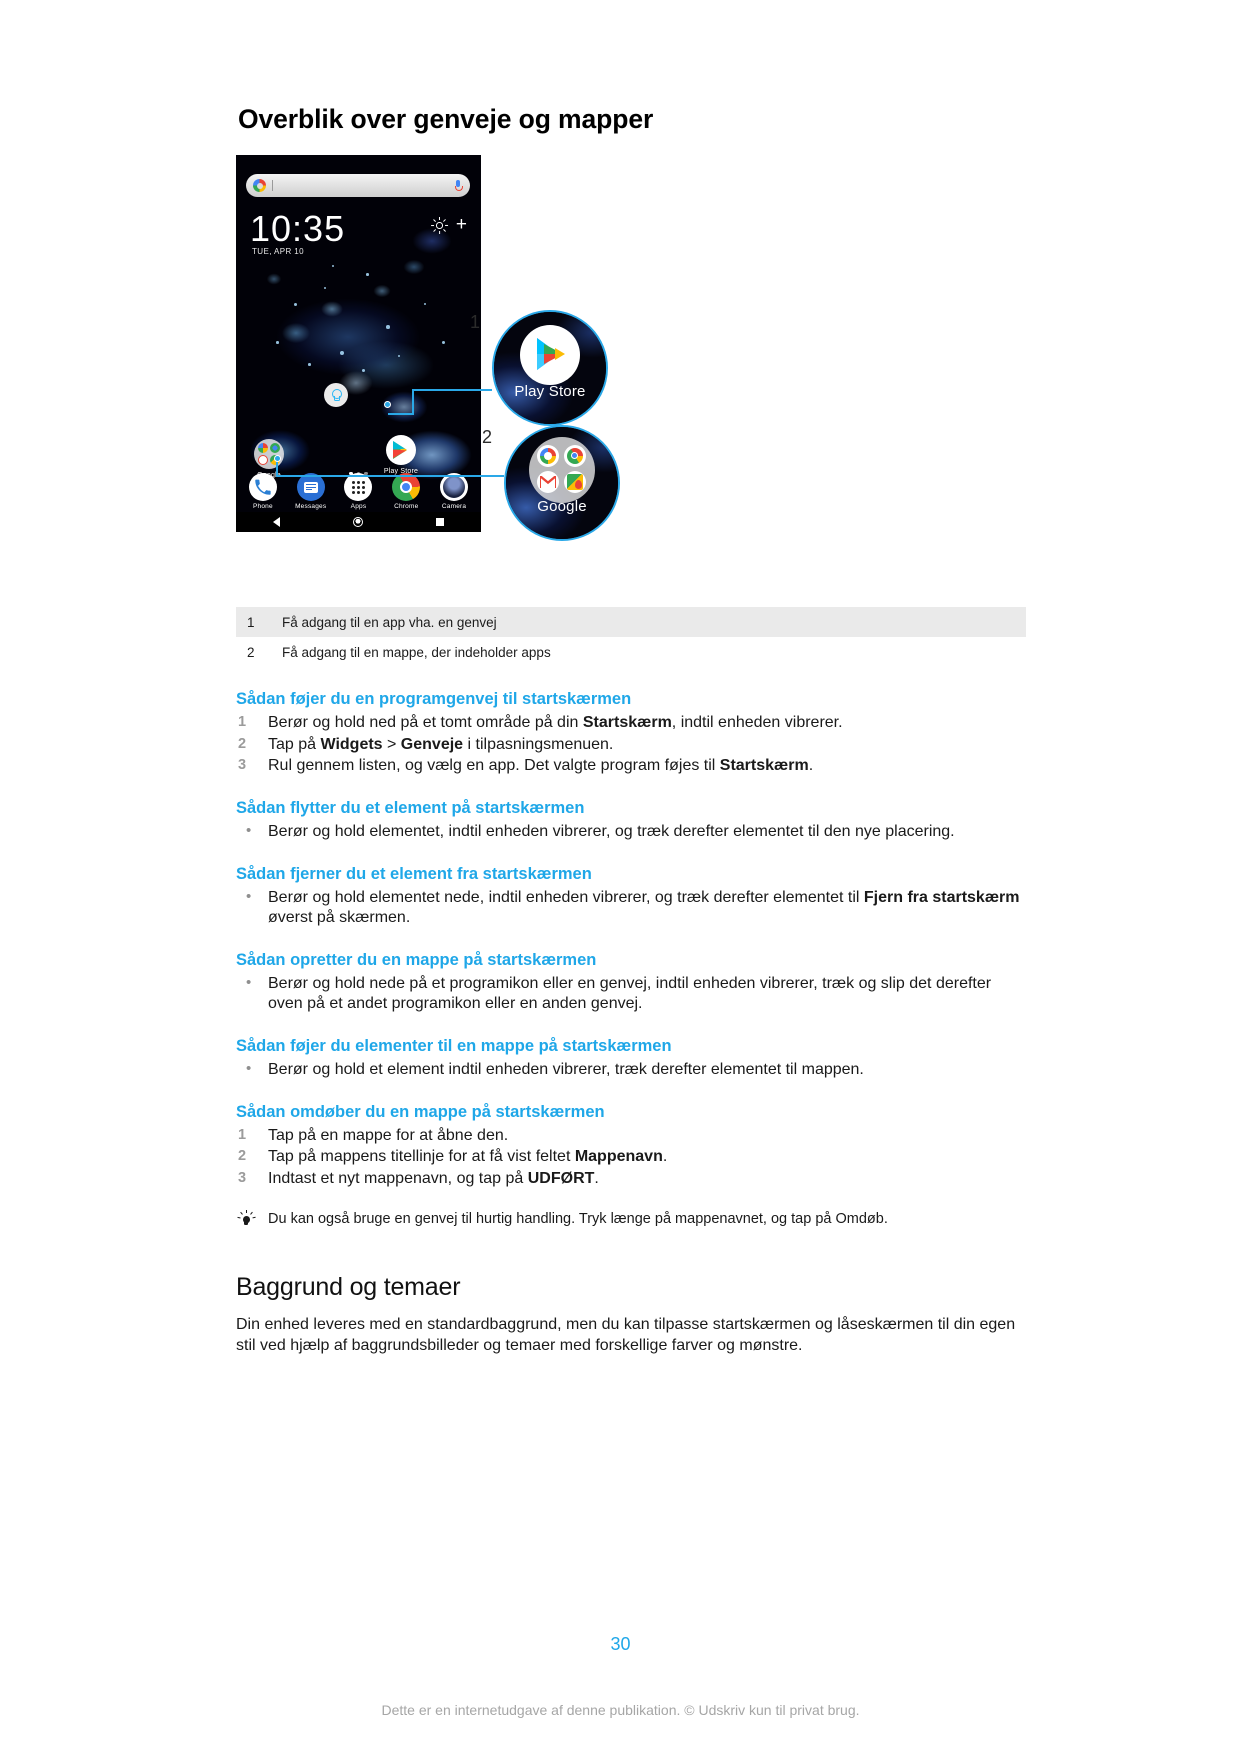 The image size is (1241, 1754). What do you see at coordinates (413, 402) in the screenshot?
I see `leader-line-1b` at bounding box center [413, 402].